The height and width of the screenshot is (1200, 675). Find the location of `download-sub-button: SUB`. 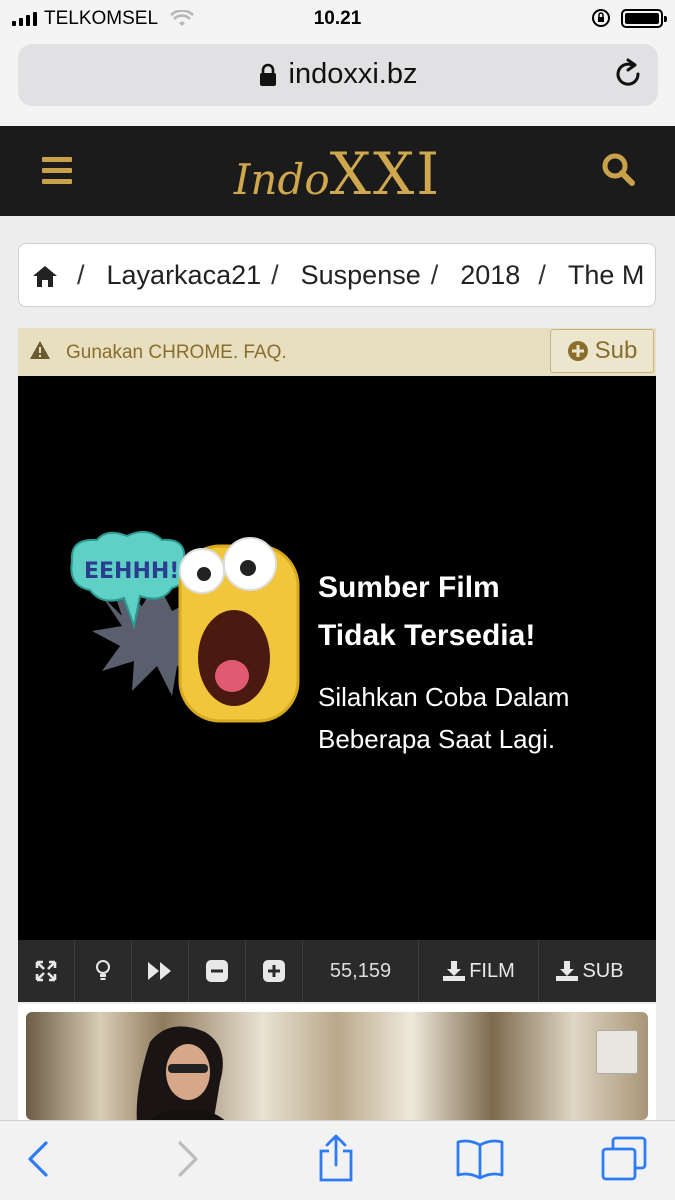

download-sub-button: SUB is located at coordinates (589, 971).